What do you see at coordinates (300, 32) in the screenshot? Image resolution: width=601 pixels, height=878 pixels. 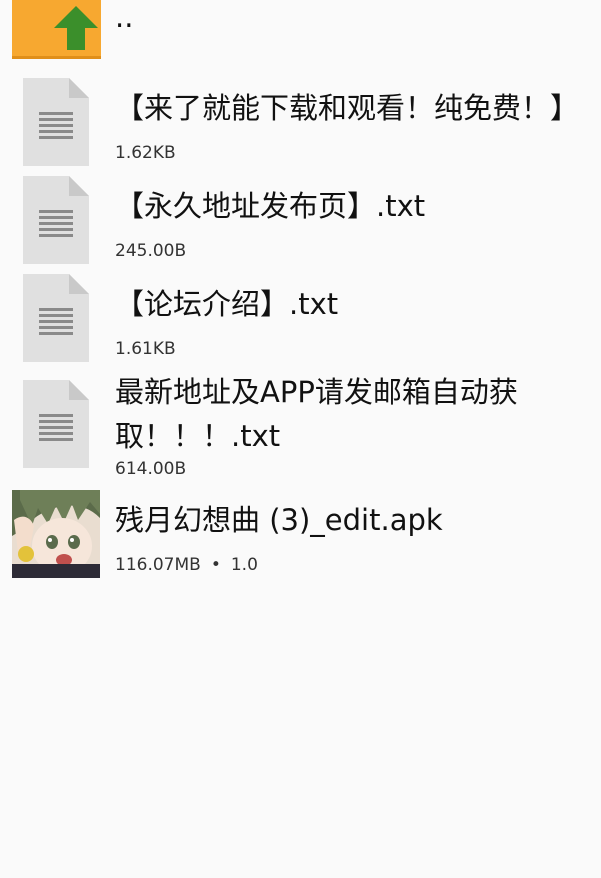 I see `parent-directory-row: ..` at bounding box center [300, 32].